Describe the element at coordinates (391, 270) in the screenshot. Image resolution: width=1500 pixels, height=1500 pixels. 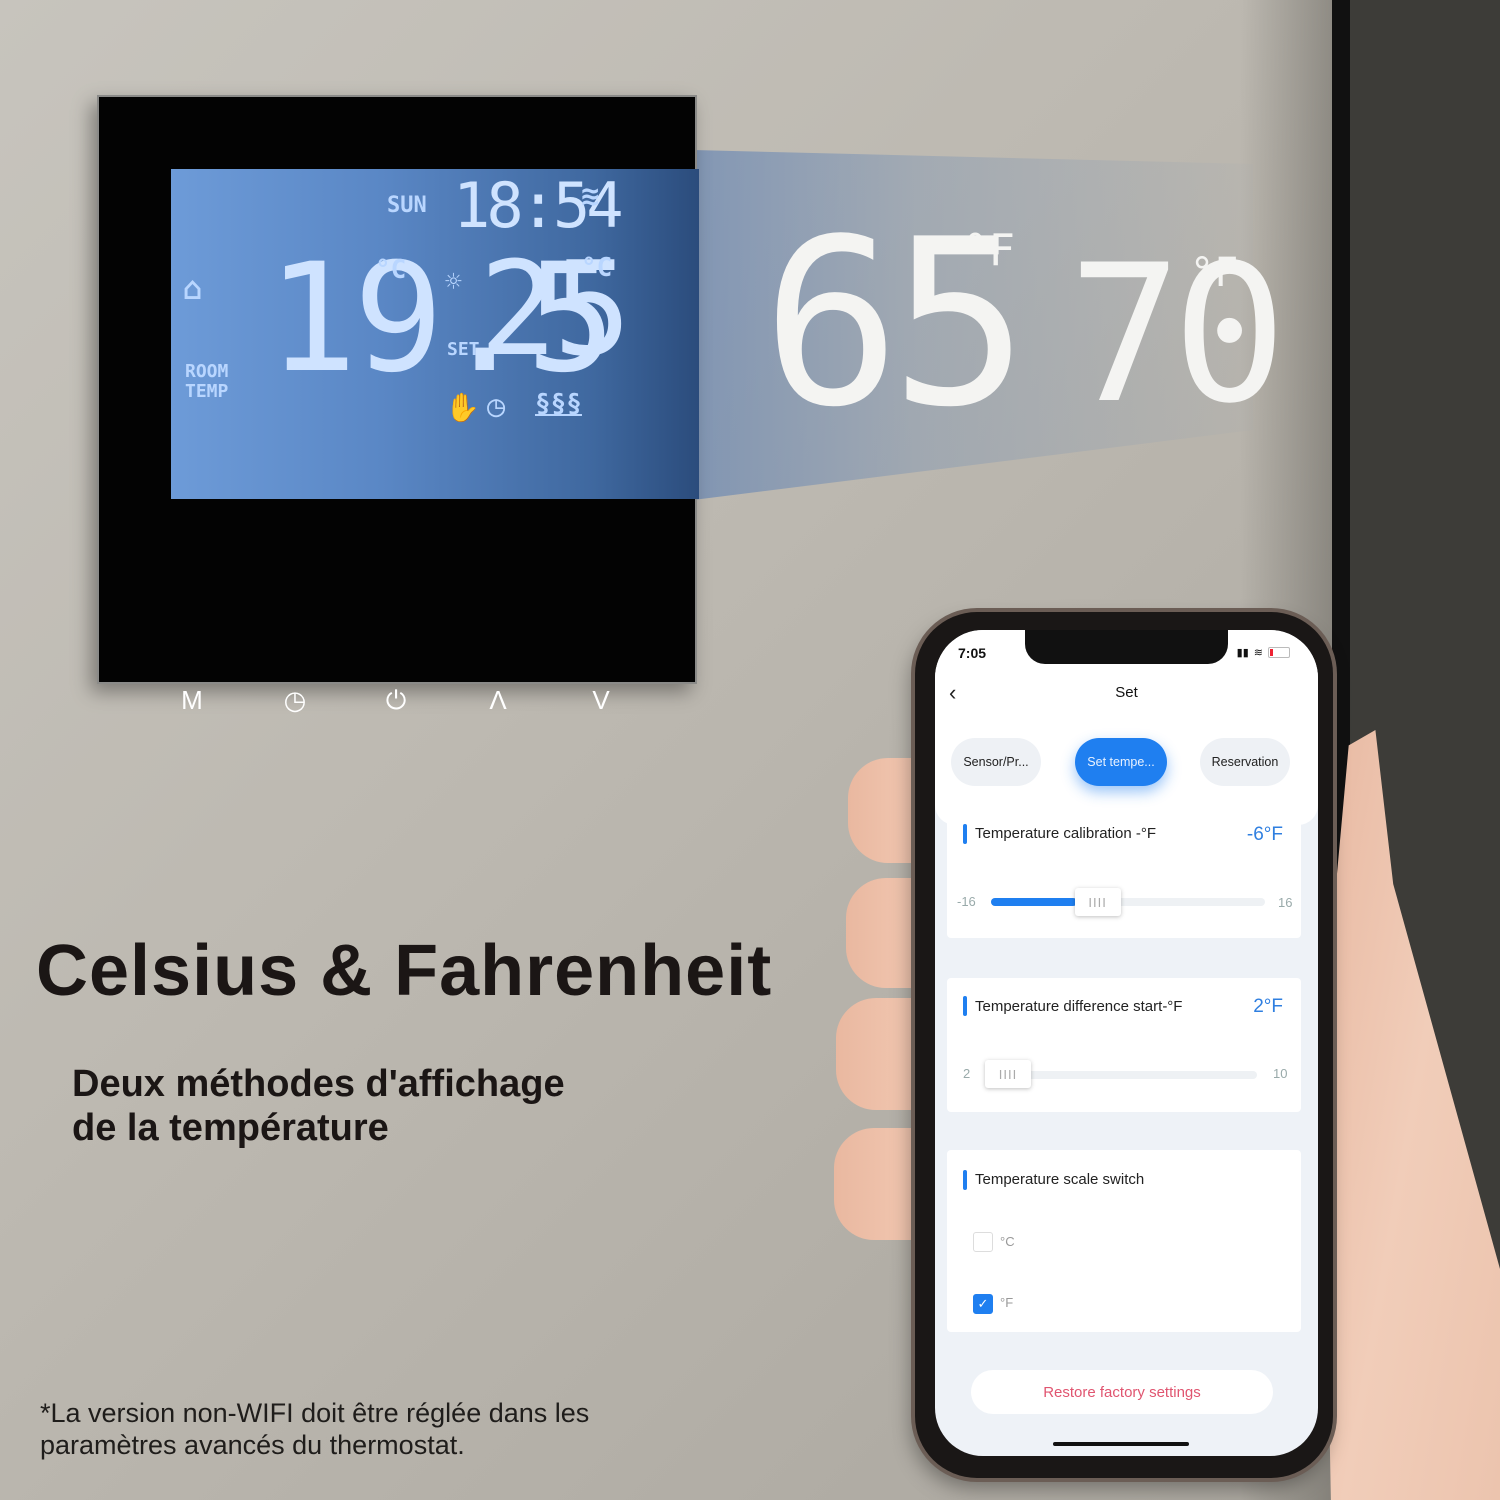
I see `room-temp-unit: °C` at that location.